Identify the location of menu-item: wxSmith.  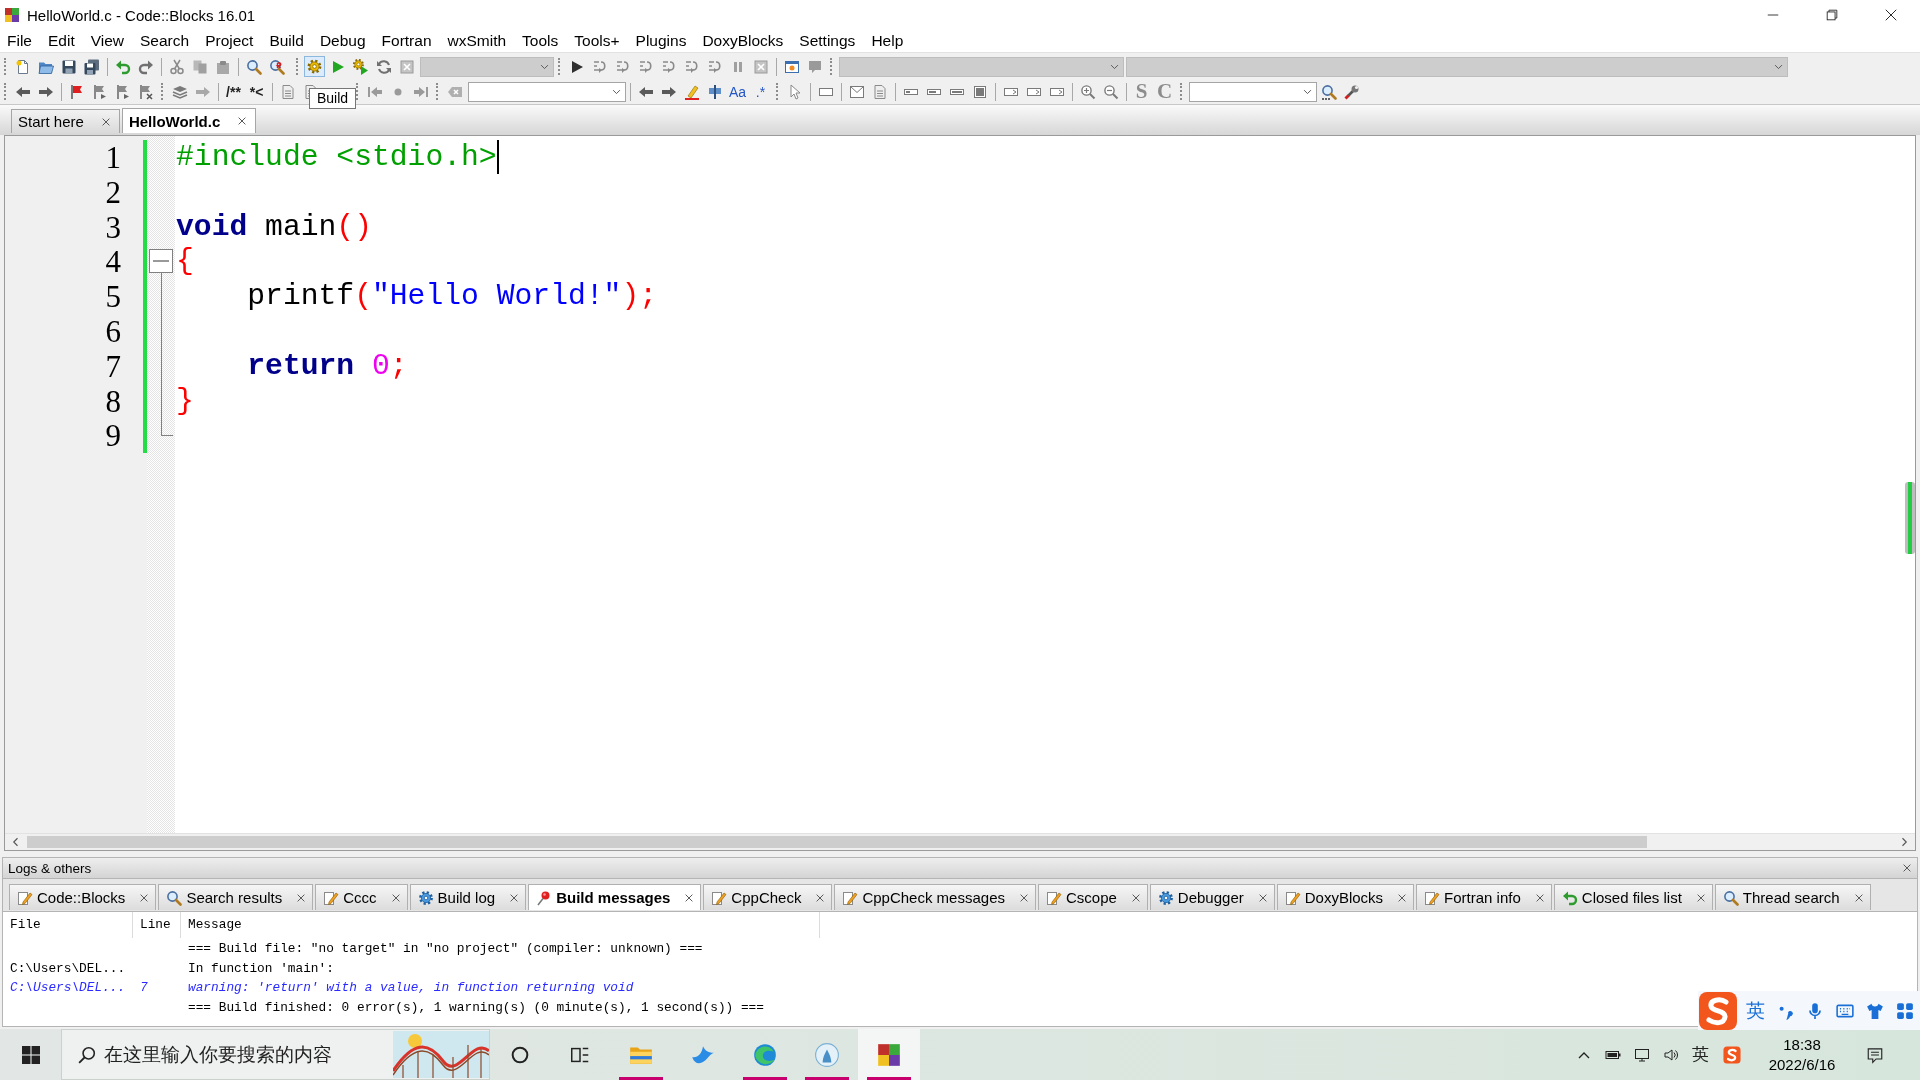
(477, 41).